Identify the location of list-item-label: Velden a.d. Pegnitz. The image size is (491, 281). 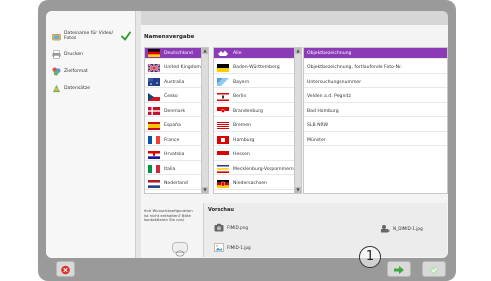
(329, 96).